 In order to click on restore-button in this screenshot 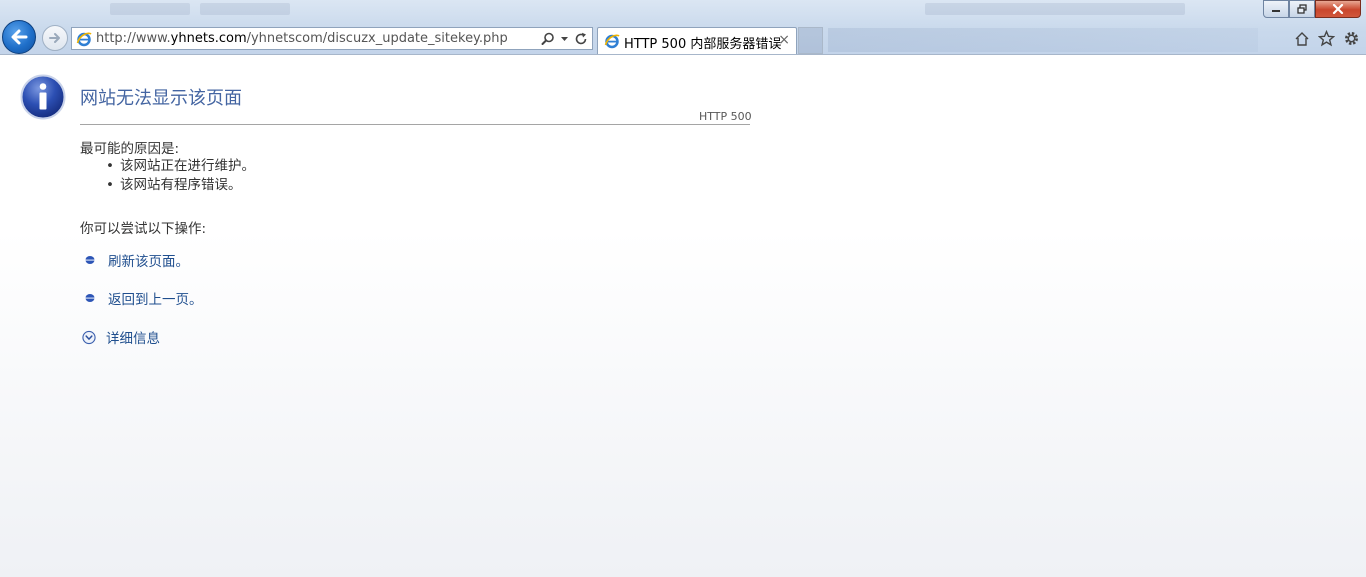, I will do `click(1302, 9)`.